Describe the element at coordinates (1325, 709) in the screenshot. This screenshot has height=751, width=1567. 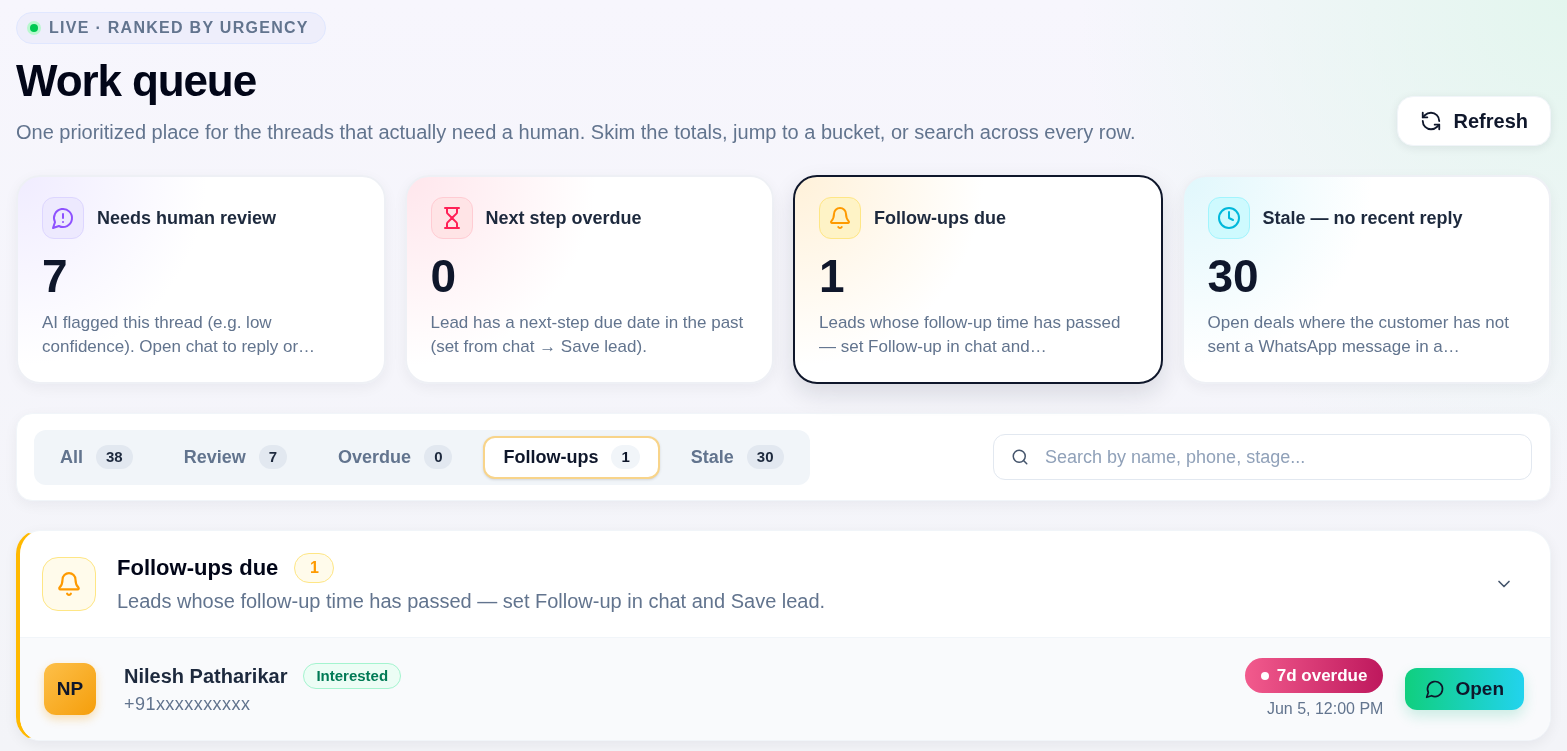
I see `due-time: Jun 5, 12:00 PM` at that location.